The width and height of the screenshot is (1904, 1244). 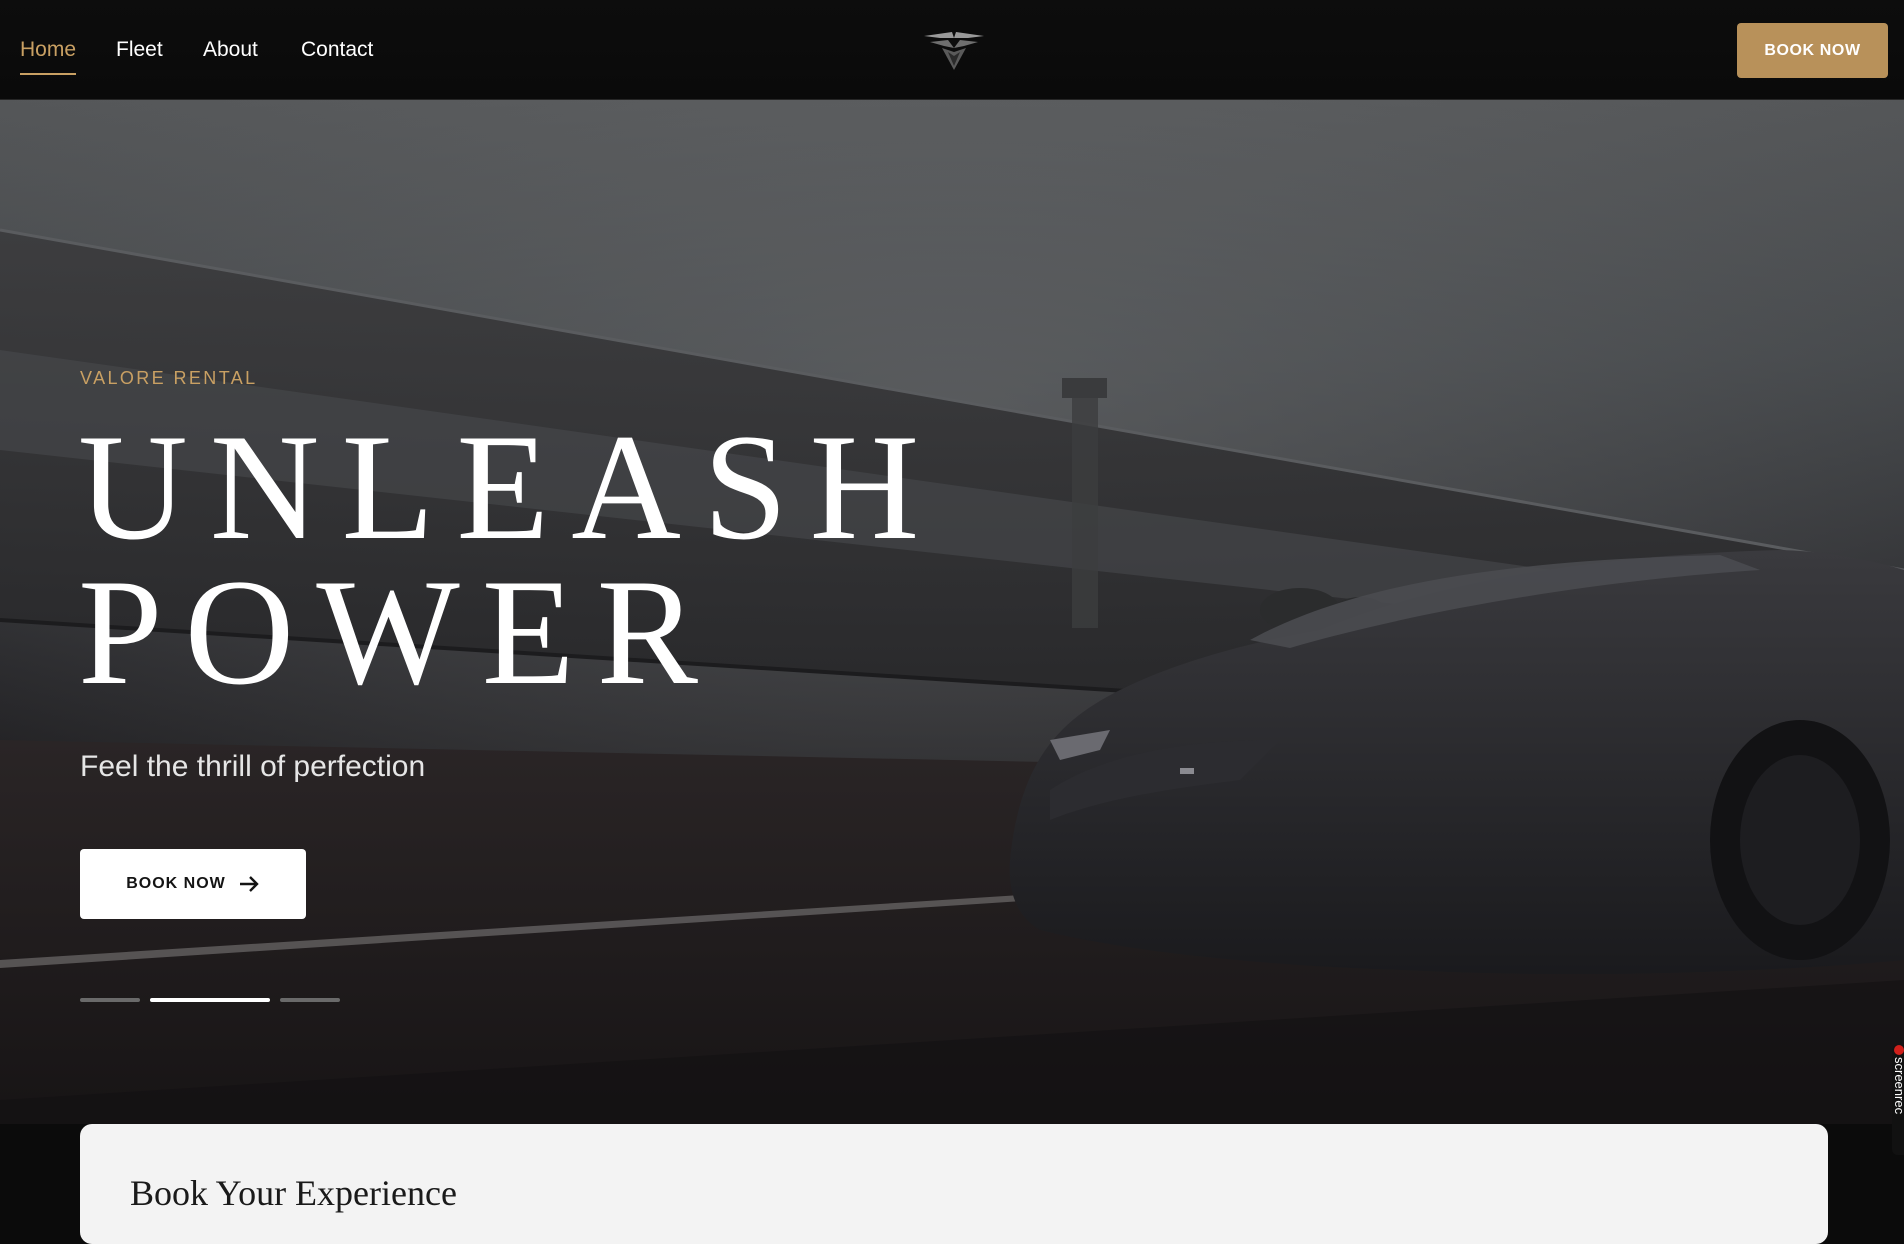 What do you see at coordinates (169, 378) in the screenshot?
I see `hero-eyebrow: VALORE RENTAL` at bounding box center [169, 378].